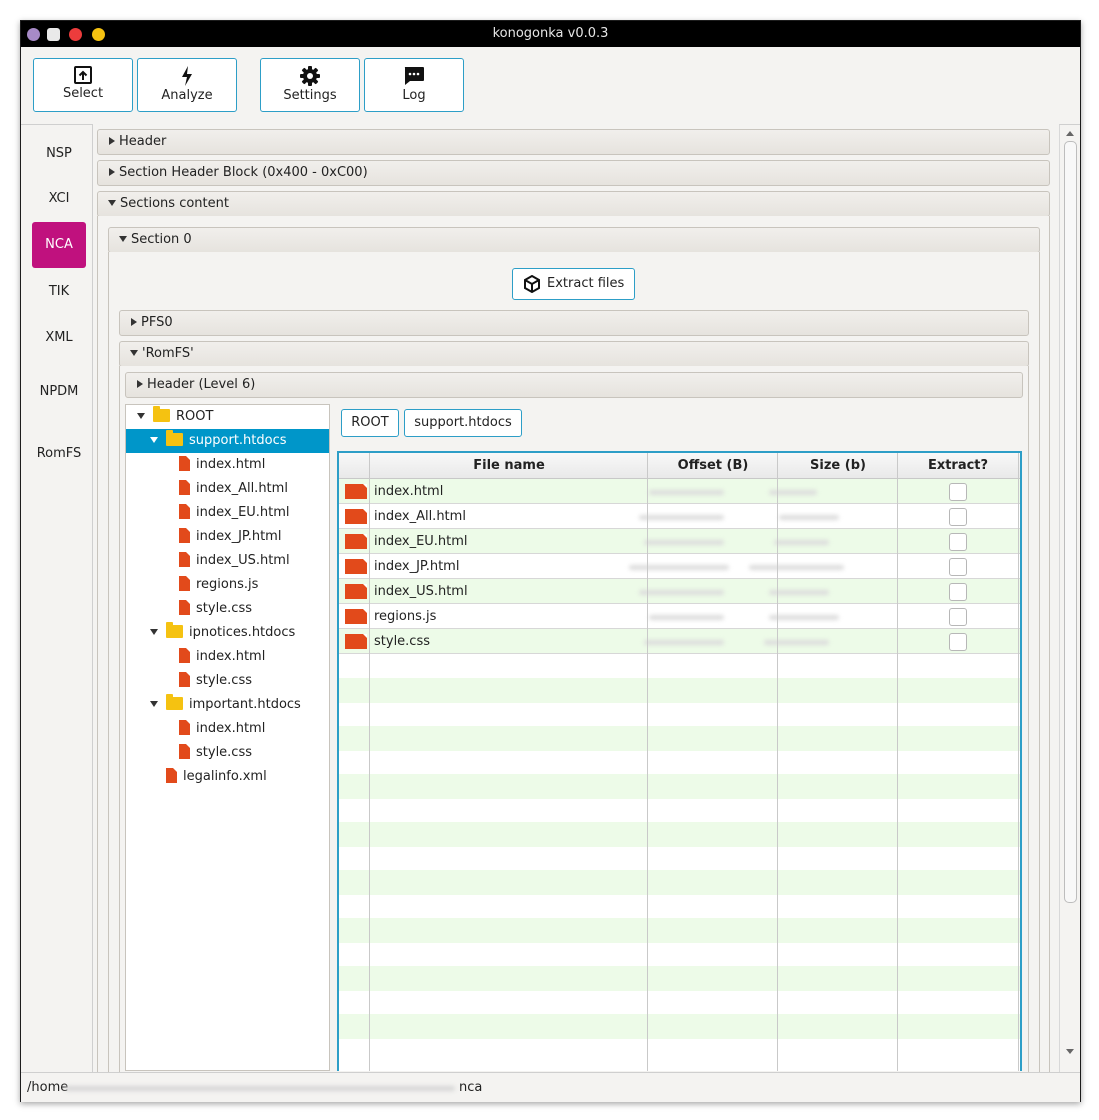 The height and width of the screenshot is (1120, 1099). I want to click on settings-button: Settings, so click(310, 85).